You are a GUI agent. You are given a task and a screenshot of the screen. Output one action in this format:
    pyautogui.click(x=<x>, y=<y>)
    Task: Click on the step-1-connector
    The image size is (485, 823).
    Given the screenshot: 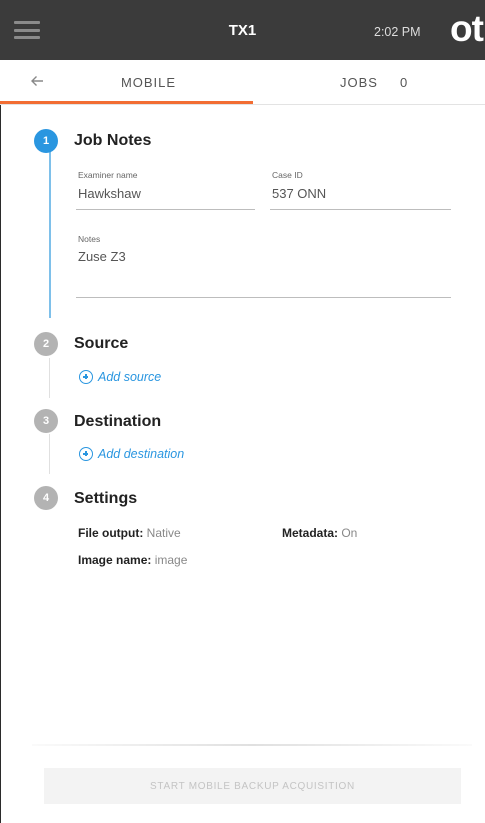 What is the action you would take?
    pyautogui.click(x=50, y=235)
    